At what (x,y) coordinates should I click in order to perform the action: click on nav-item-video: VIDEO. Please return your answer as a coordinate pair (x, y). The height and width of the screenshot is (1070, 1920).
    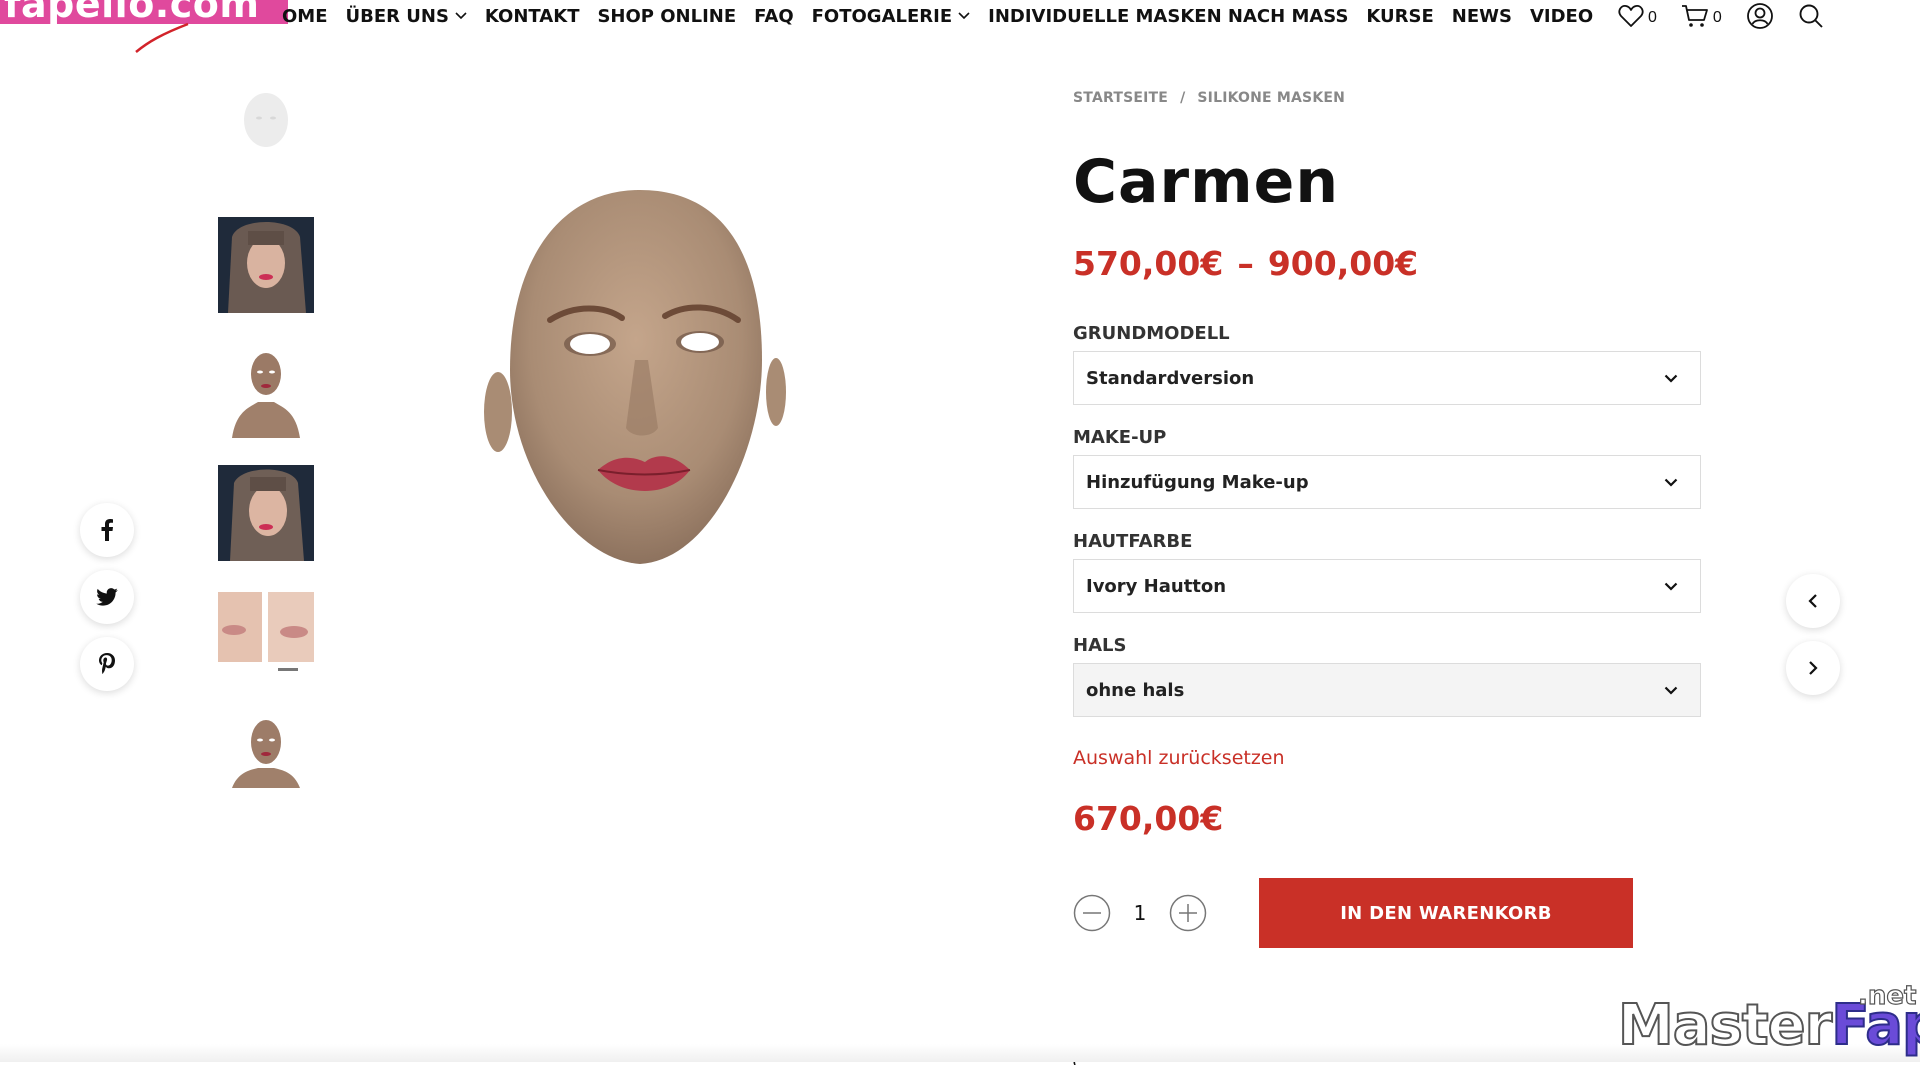
    Looking at the image, I should click on (1561, 16).